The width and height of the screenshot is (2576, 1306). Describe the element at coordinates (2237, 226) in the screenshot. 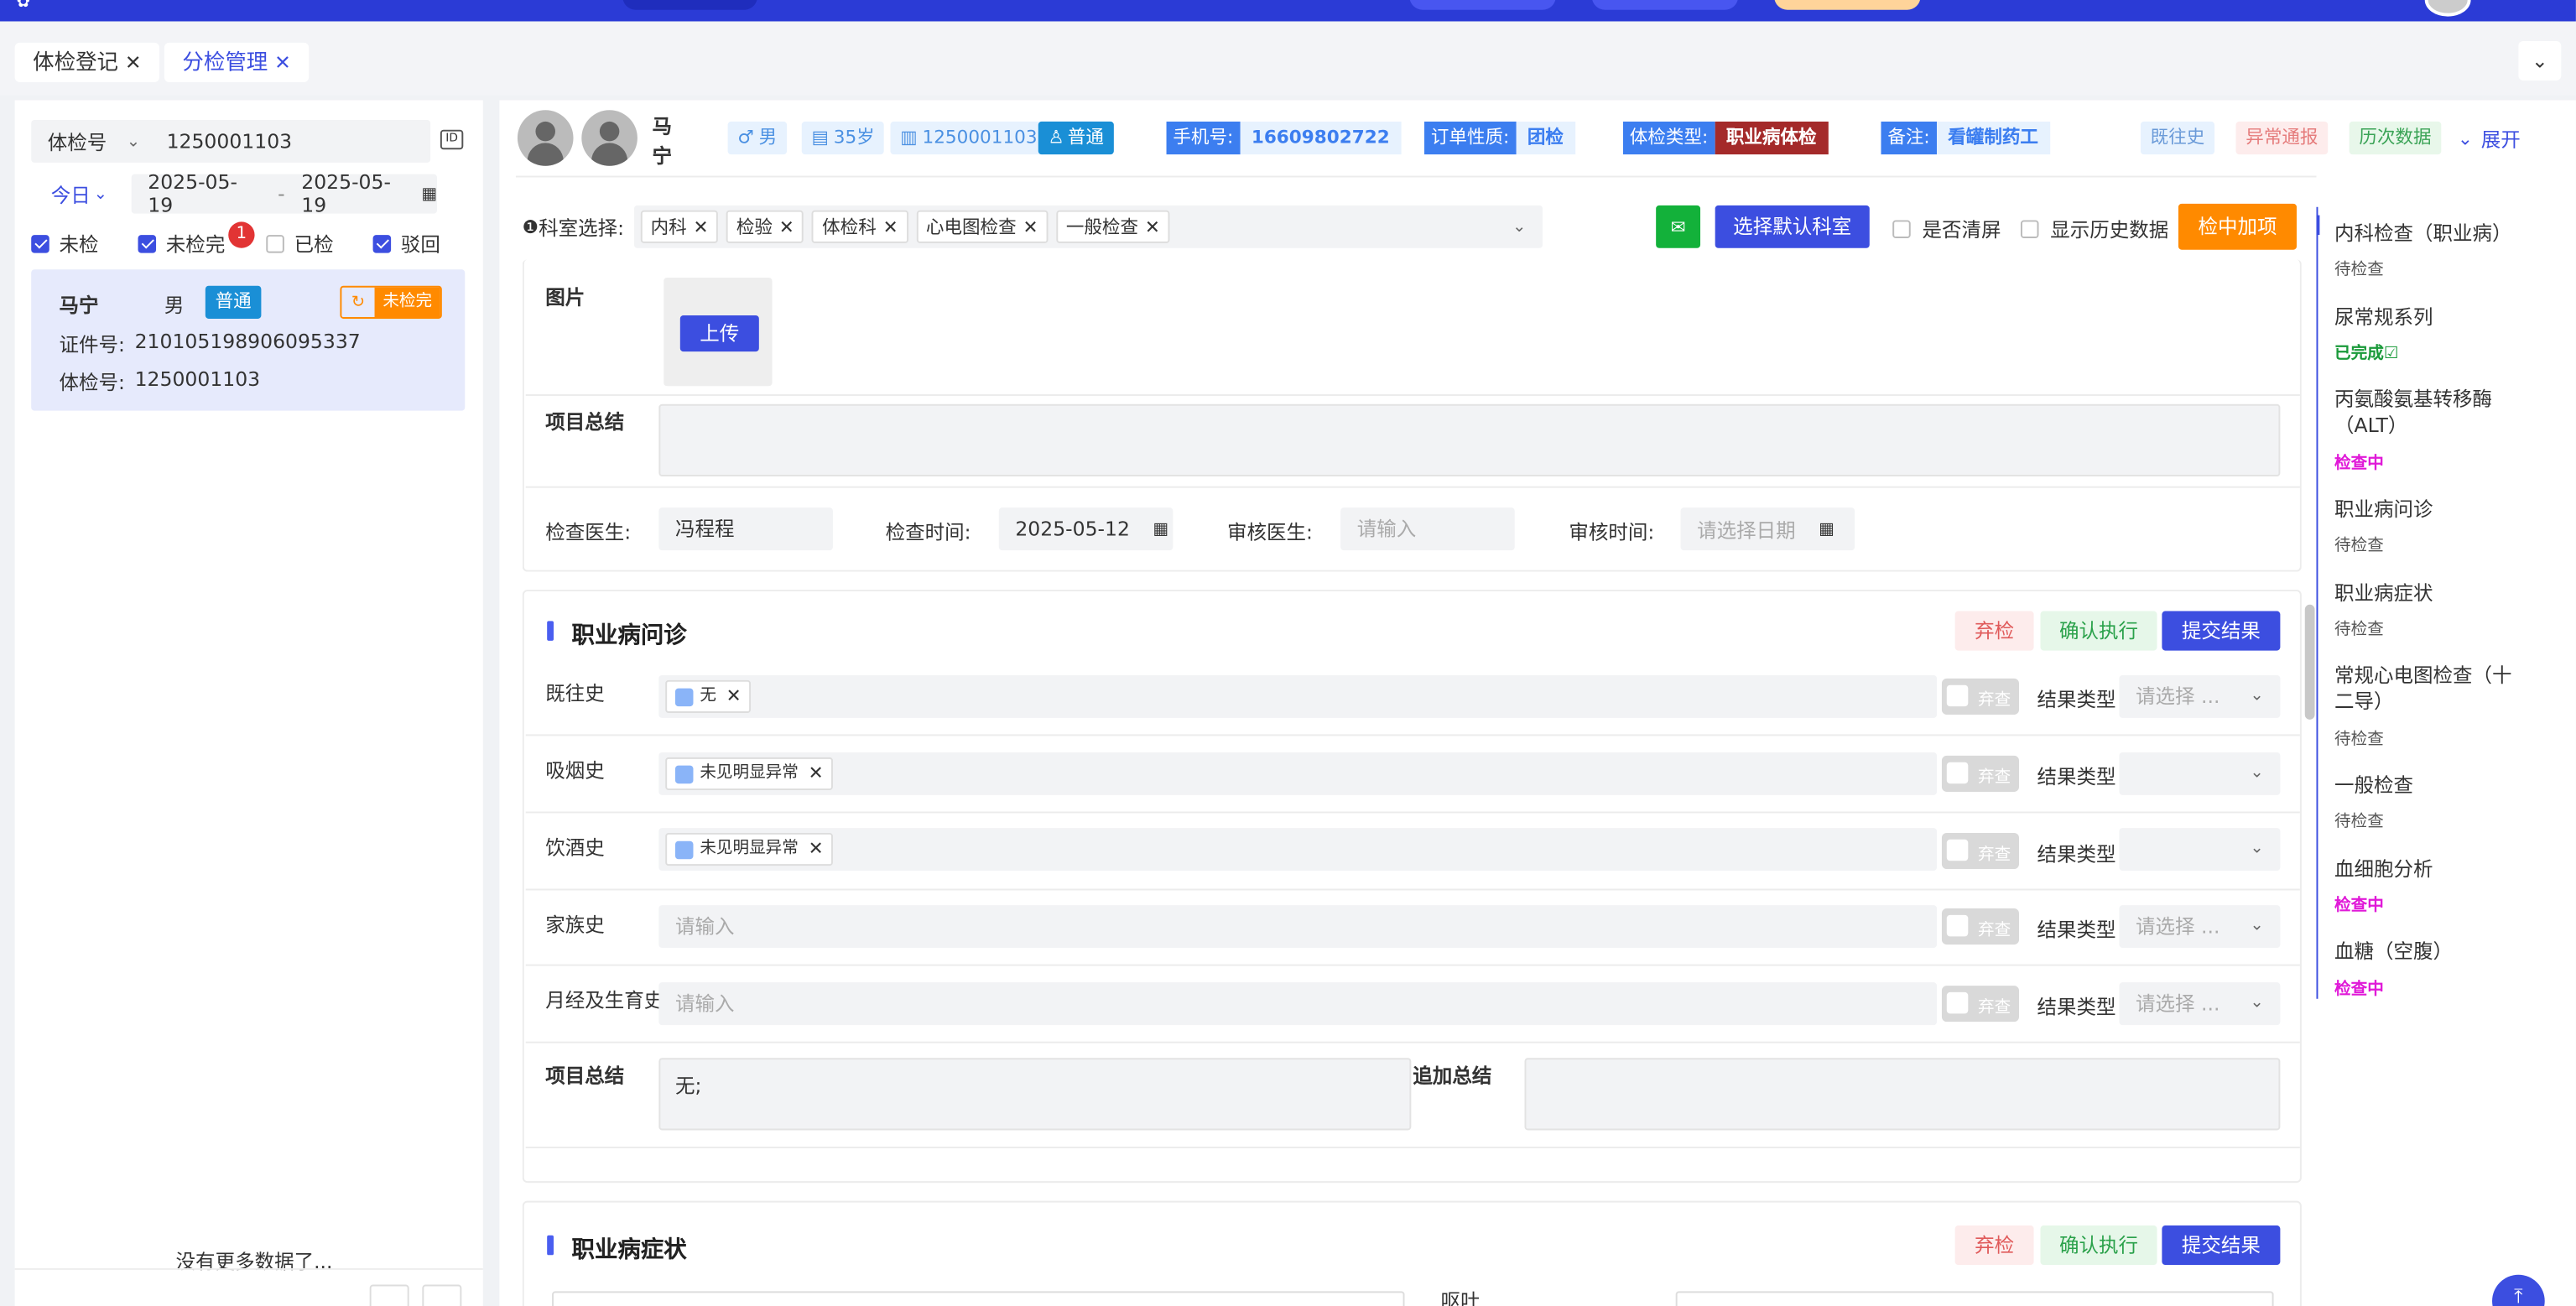

I see `add-item-button: 检中加项` at that location.